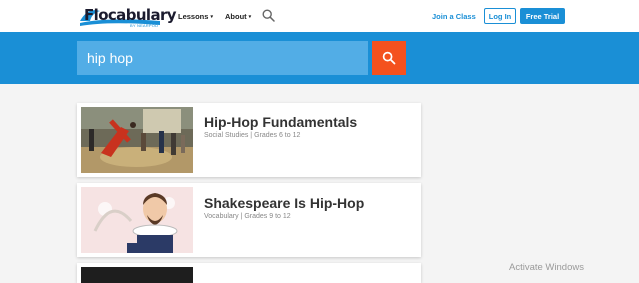 This screenshot has height=283, width=639. Describe the element at coordinates (454, 16) in the screenshot. I see `join-class-link: Join a Class` at that location.